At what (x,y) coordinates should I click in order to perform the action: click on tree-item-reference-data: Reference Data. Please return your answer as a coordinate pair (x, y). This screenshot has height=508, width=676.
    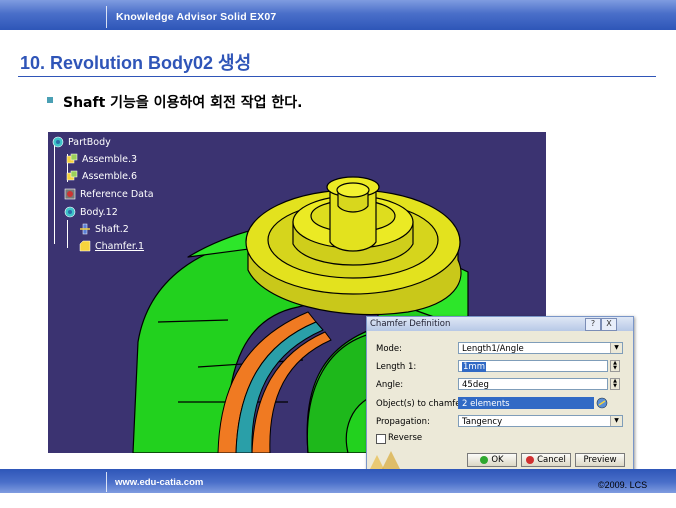
    Looking at the image, I should click on (109, 194).